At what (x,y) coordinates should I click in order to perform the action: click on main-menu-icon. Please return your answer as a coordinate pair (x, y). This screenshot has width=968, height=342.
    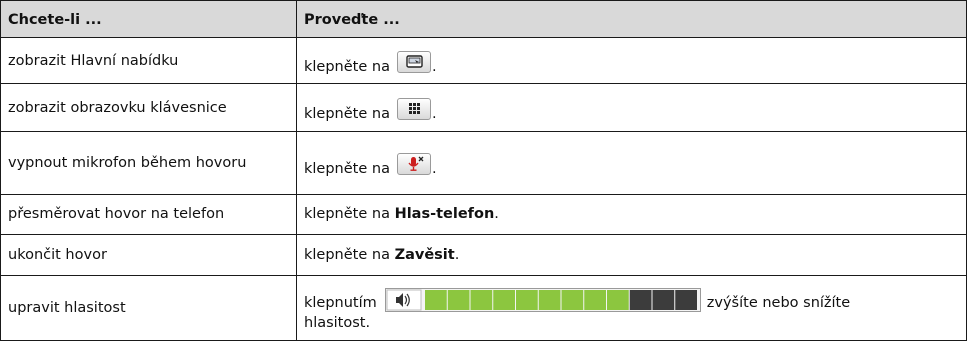
    Looking at the image, I should click on (413, 62).